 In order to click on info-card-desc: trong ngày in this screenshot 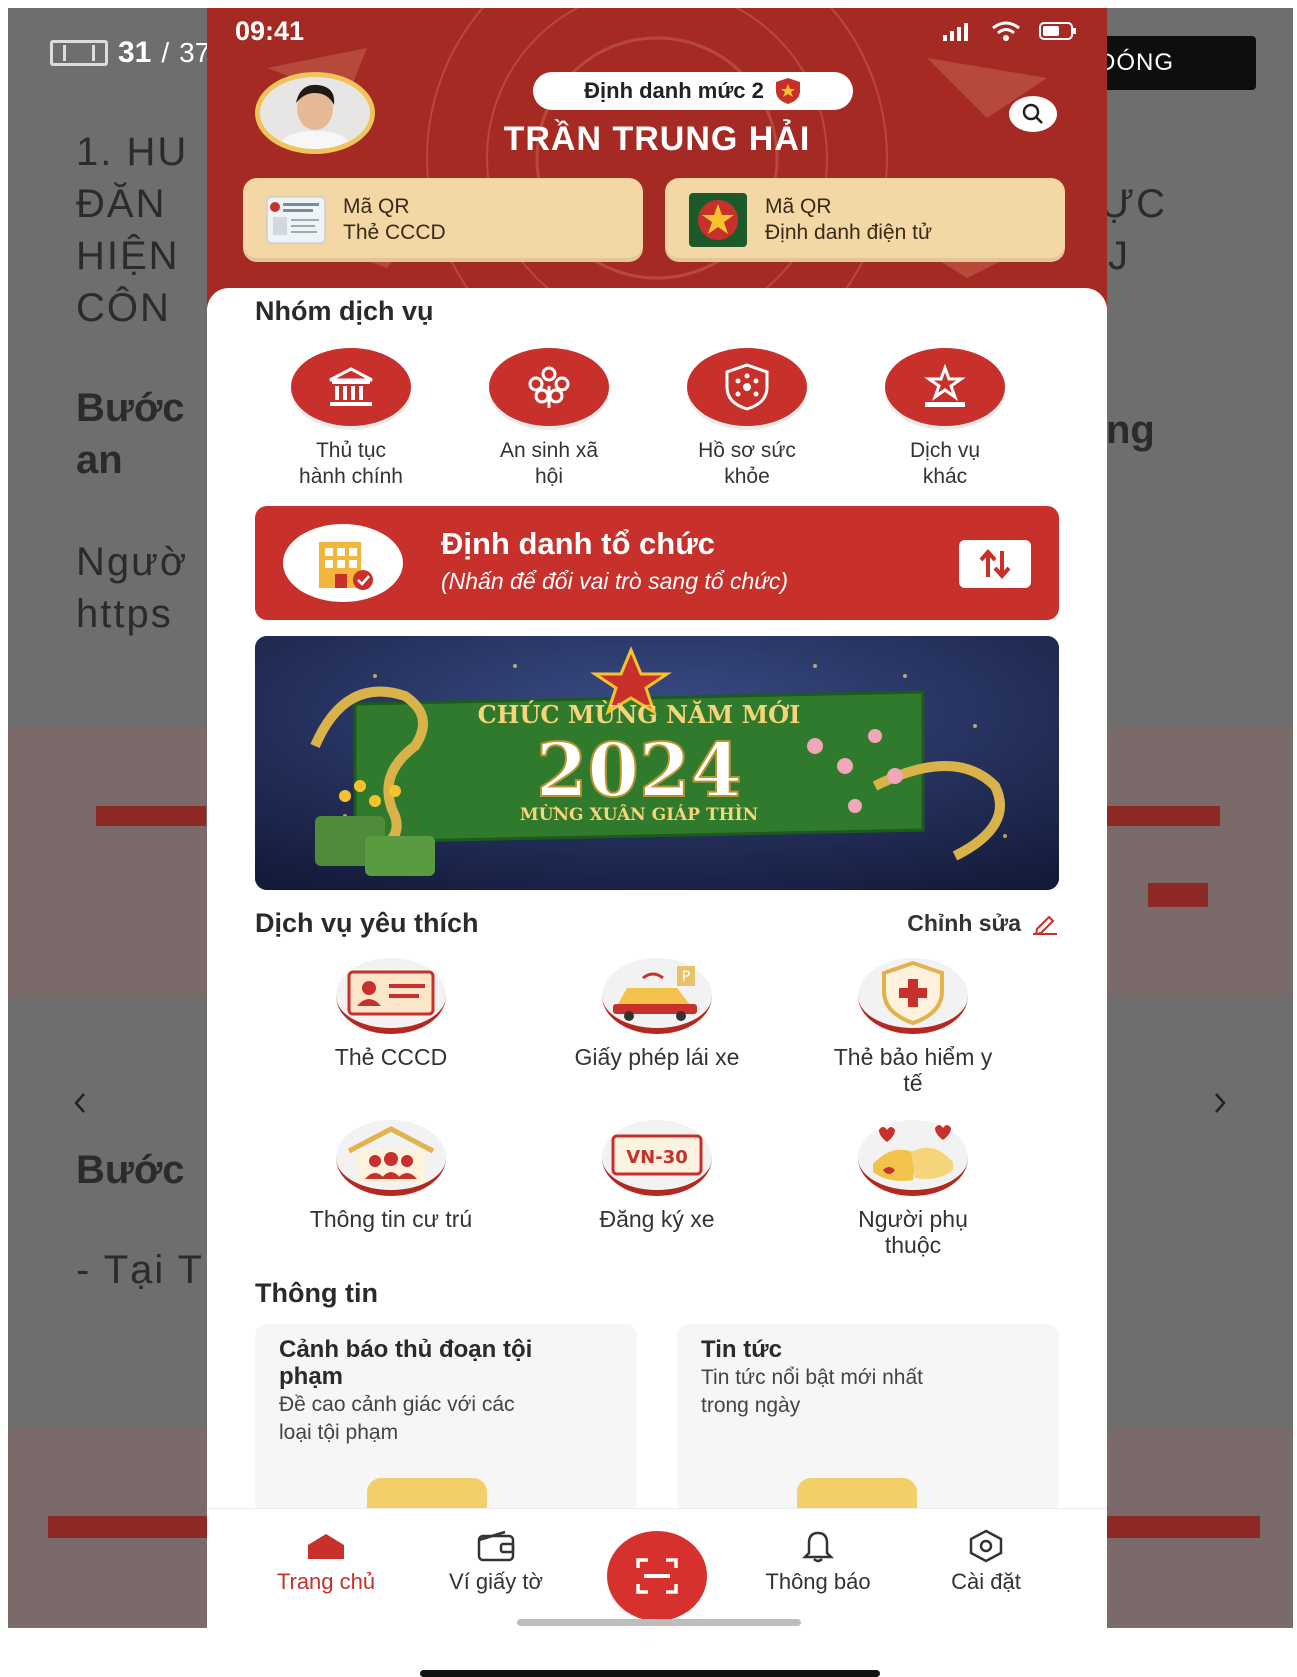, I will do `click(751, 1405)`.